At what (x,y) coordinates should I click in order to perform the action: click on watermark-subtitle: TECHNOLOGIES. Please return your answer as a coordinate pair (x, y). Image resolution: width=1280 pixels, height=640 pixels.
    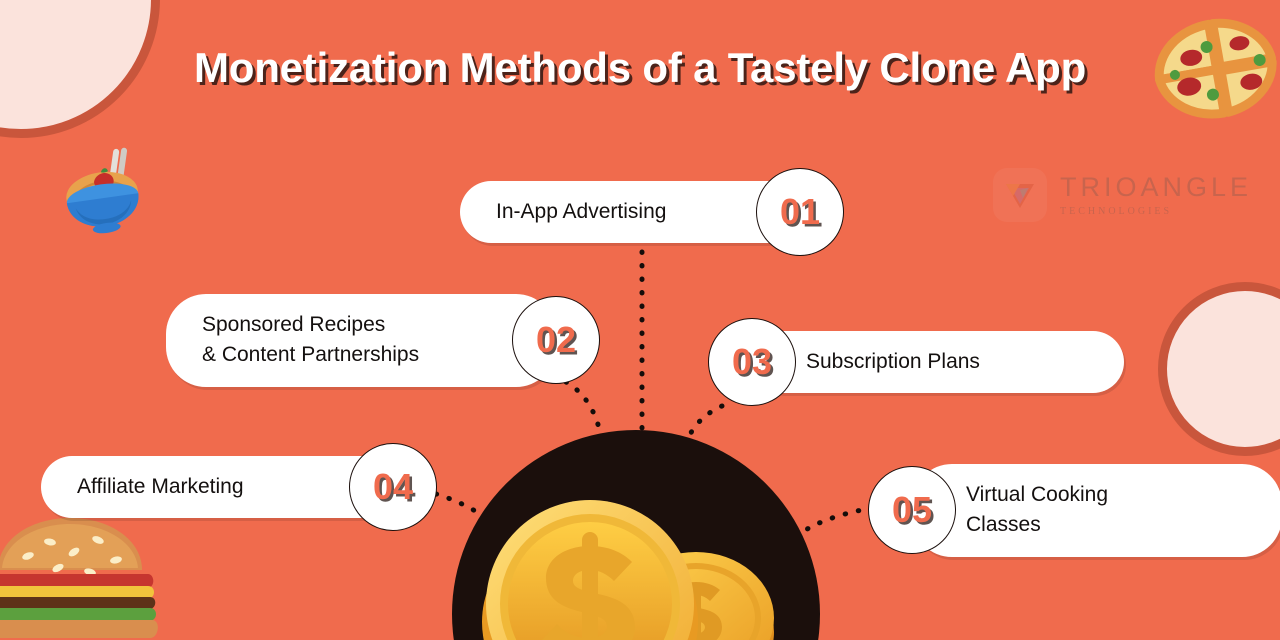
    Looking at the image, I should click on (1116, 211).